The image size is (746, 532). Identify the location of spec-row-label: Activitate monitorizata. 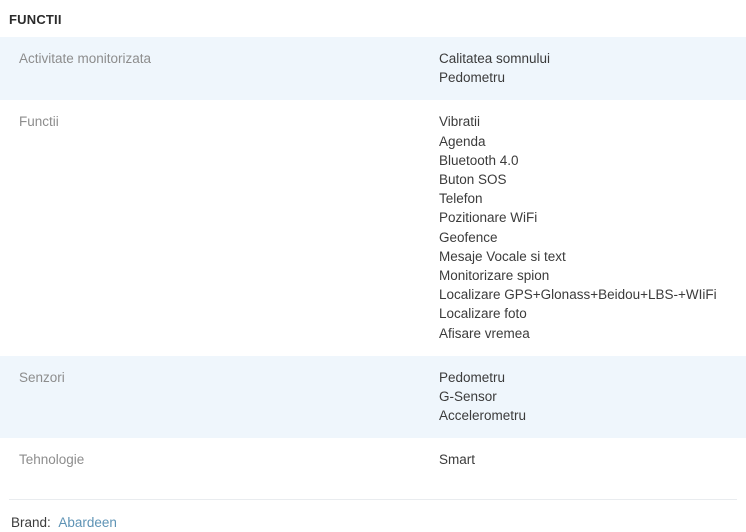
(85, 58).